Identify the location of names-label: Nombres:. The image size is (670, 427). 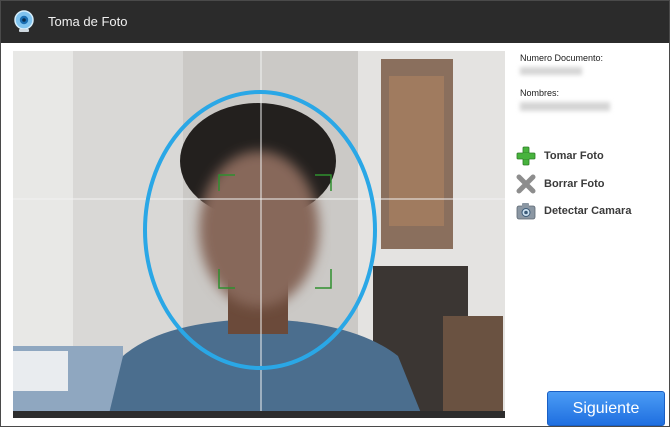
(540, 93).